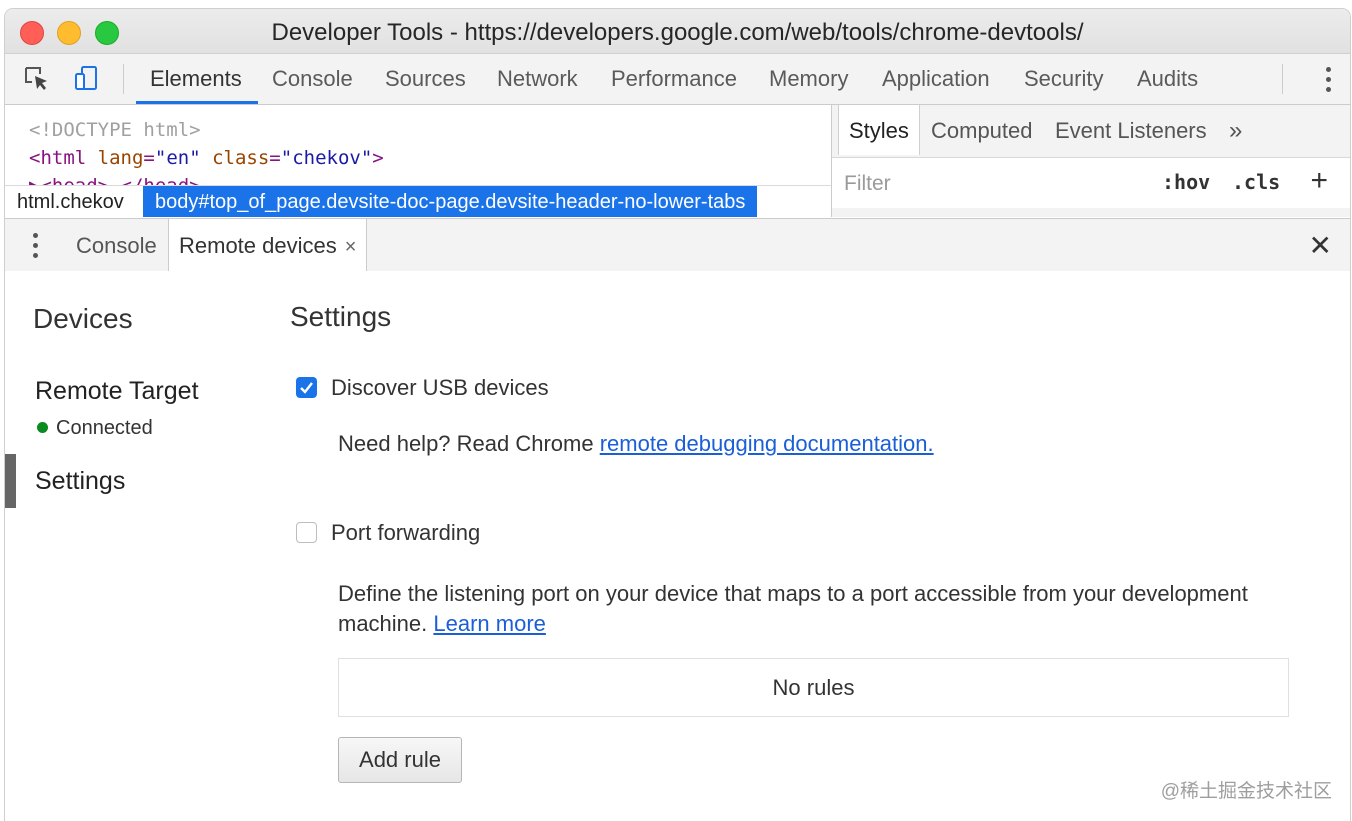  Describe the element at coordinates (104, 428) in the screenshot. I see `status-label: Connected` at that location.